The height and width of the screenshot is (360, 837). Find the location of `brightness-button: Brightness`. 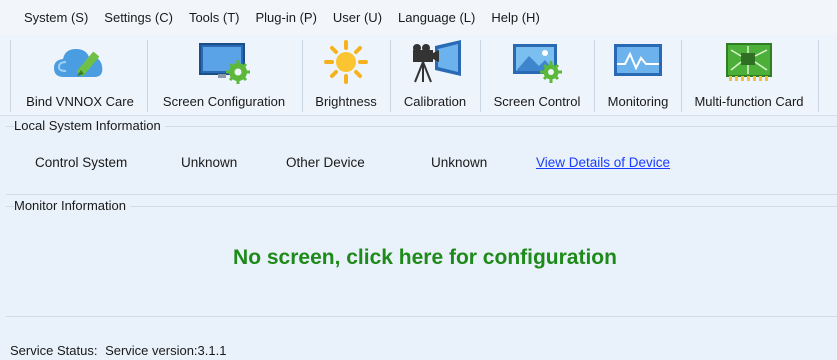

brightness-button: Brightness is located at coordinates (346, 75).